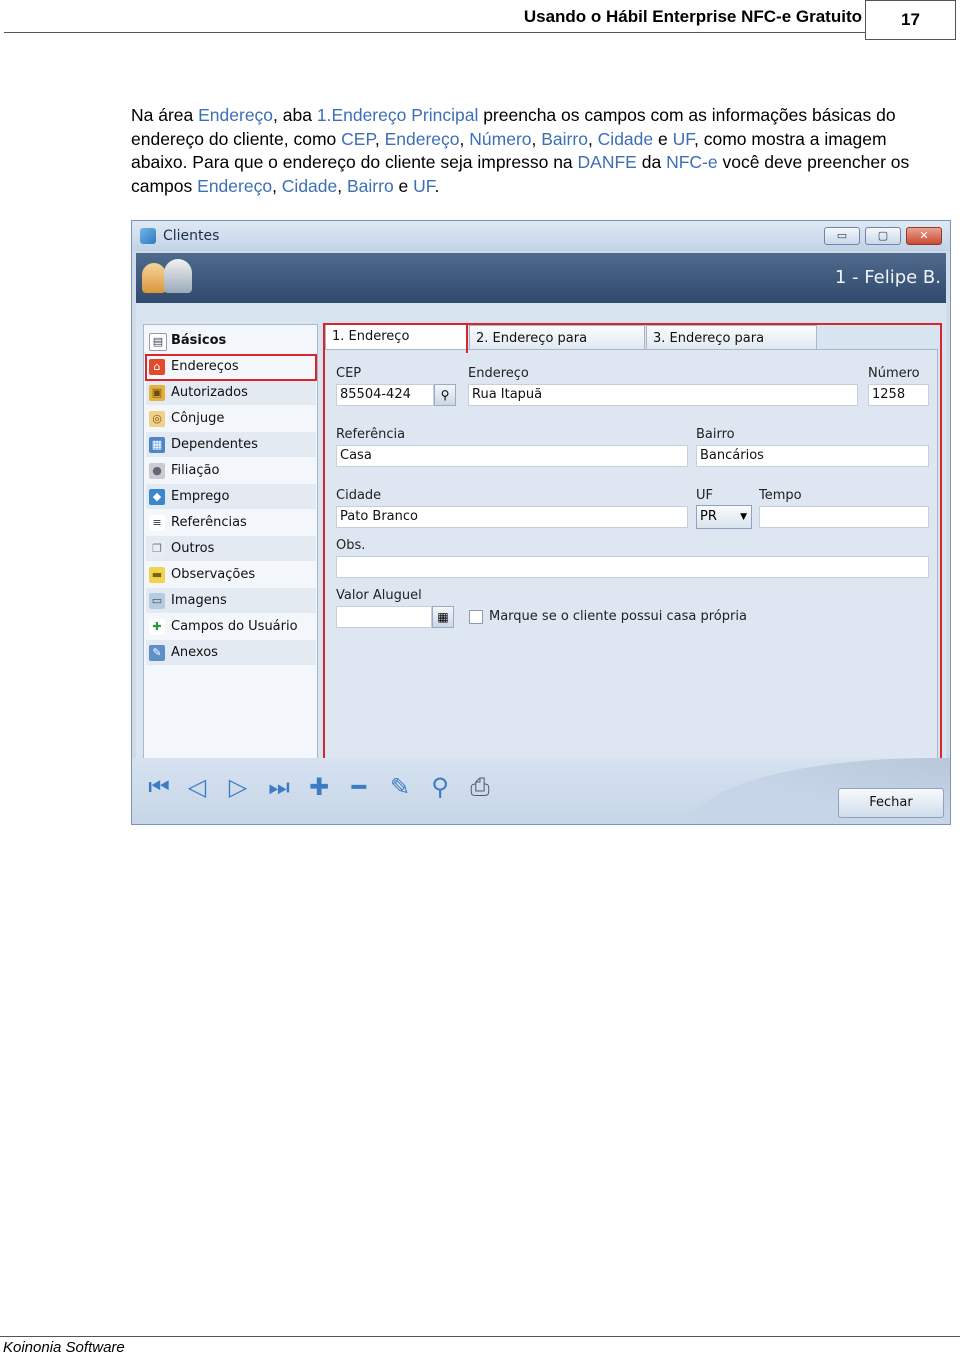 Image resolution: width=960 pixels, height=1356 pixels. Describe the element at coordinates (541, 278) in the screenshot. I see `client-banner: 1 - Felipe B.` at that location.